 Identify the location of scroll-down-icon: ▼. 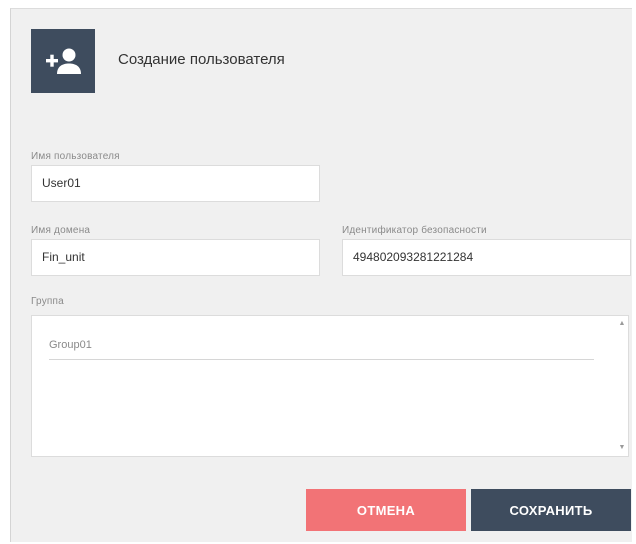
(622, 448).